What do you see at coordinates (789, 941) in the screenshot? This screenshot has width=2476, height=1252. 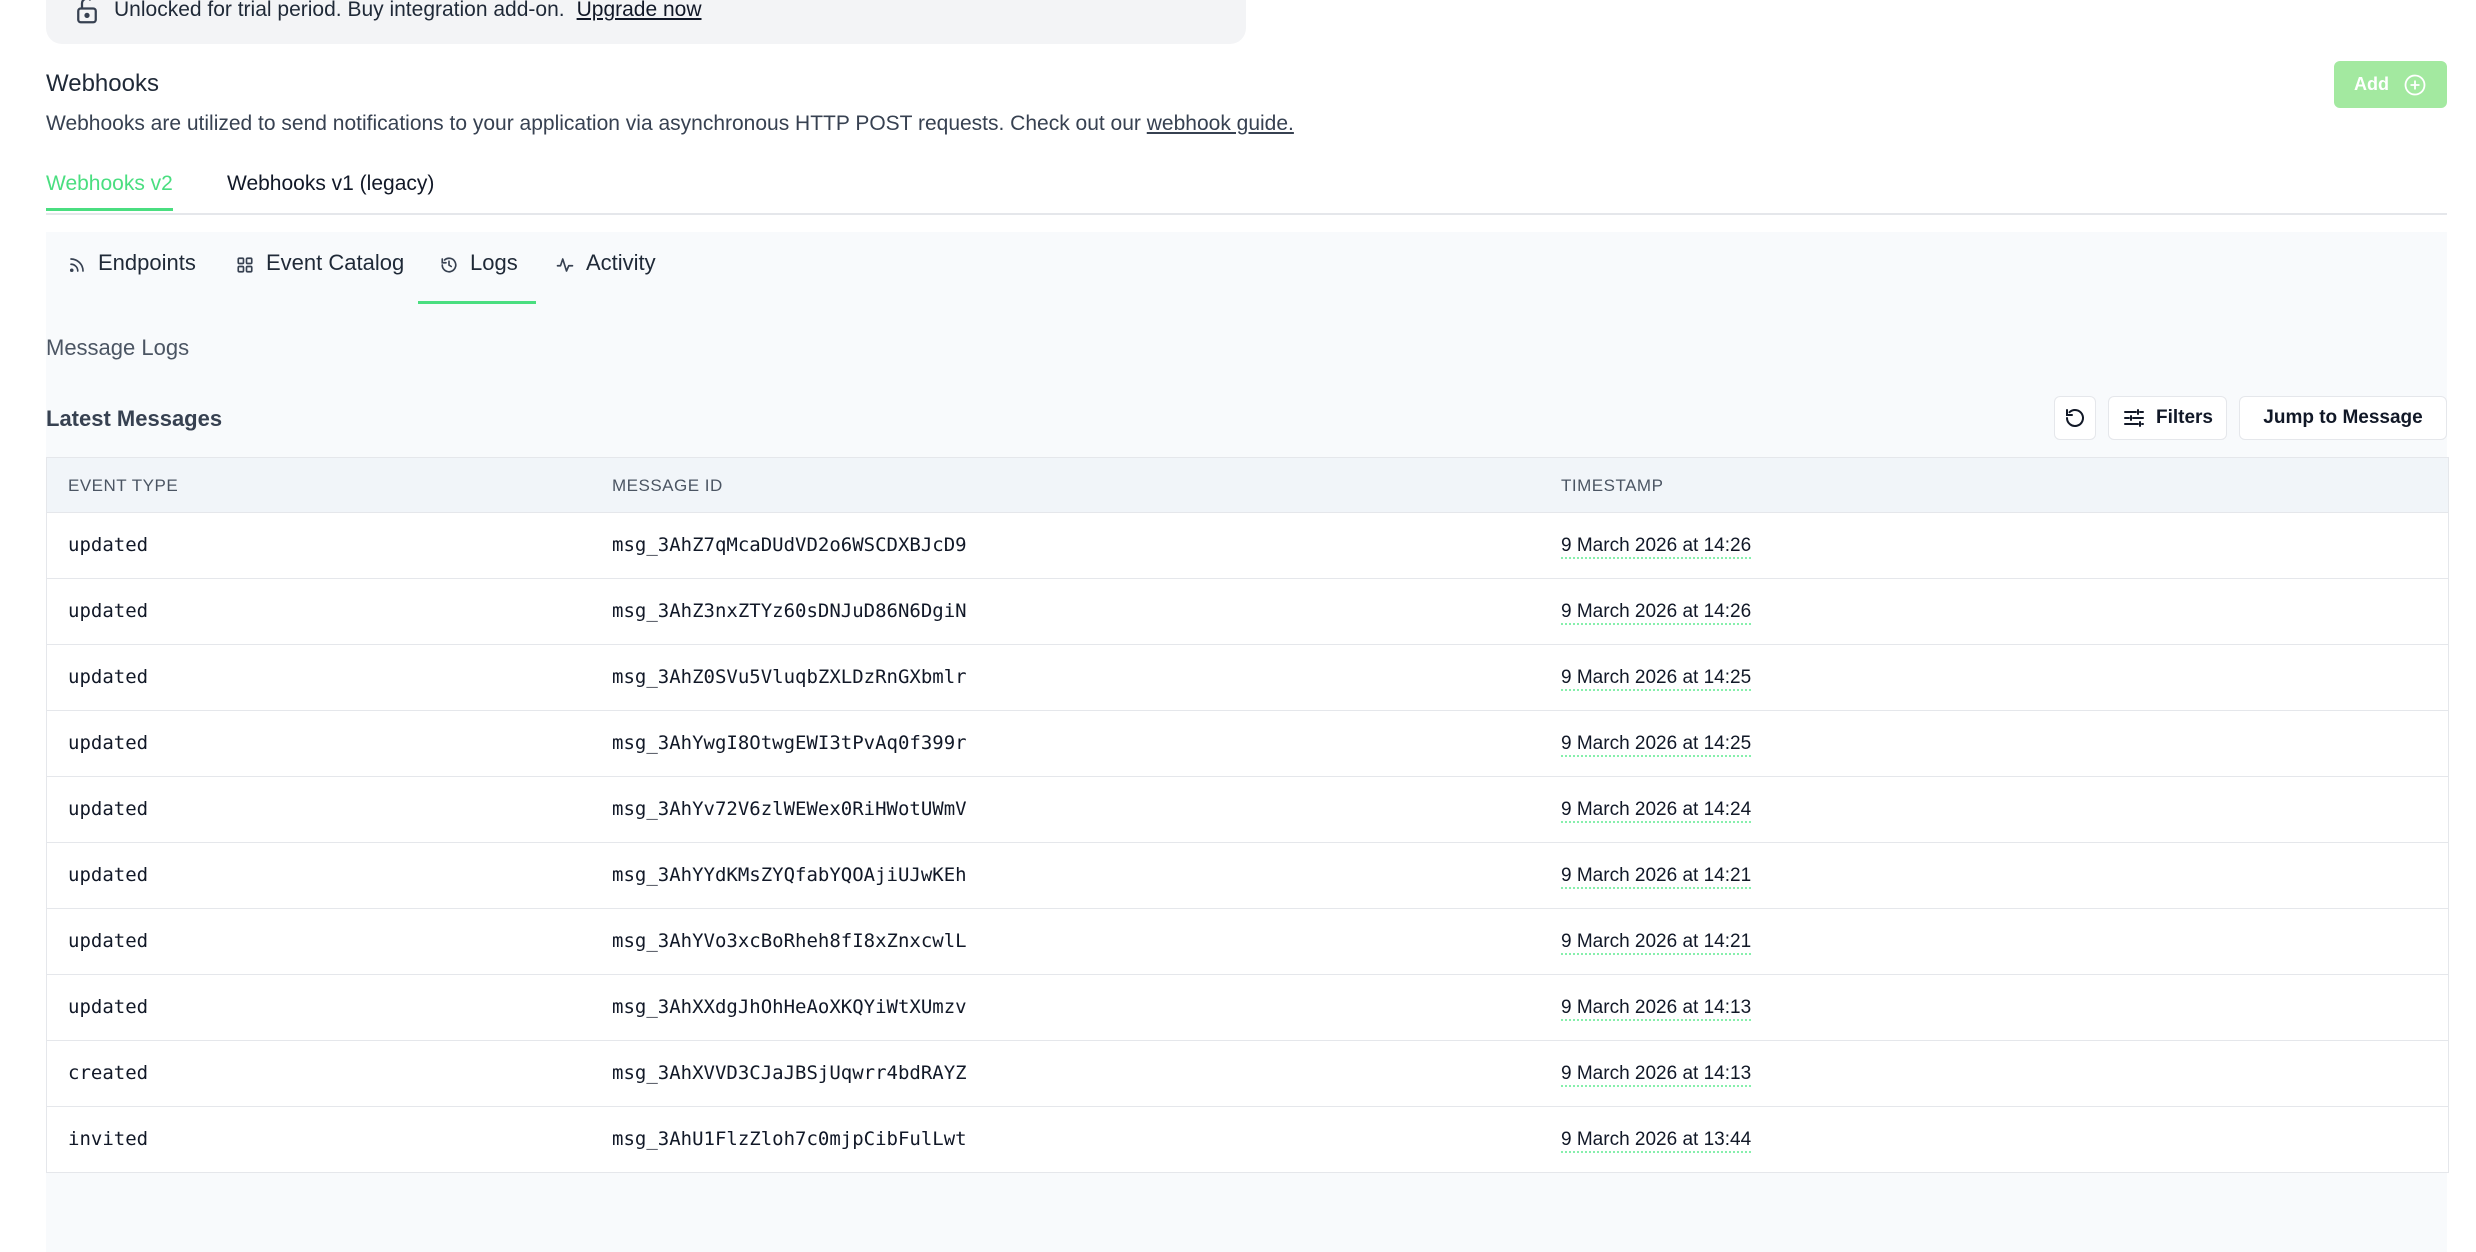 I see `message-id-cell: msg_3AhYVo3xcBoRheh8fI8xZnxcwlL` at bounding box center [789, 941].